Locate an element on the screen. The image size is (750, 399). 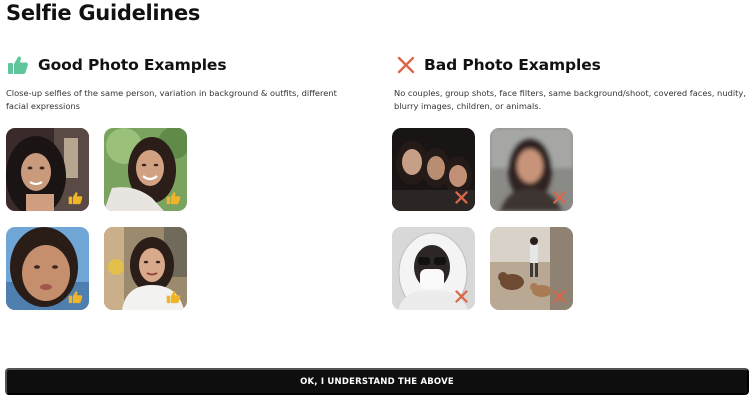
confirm-button: OK, I UNDERSTAND THE ABOVE is located at coordinates (377, 381).